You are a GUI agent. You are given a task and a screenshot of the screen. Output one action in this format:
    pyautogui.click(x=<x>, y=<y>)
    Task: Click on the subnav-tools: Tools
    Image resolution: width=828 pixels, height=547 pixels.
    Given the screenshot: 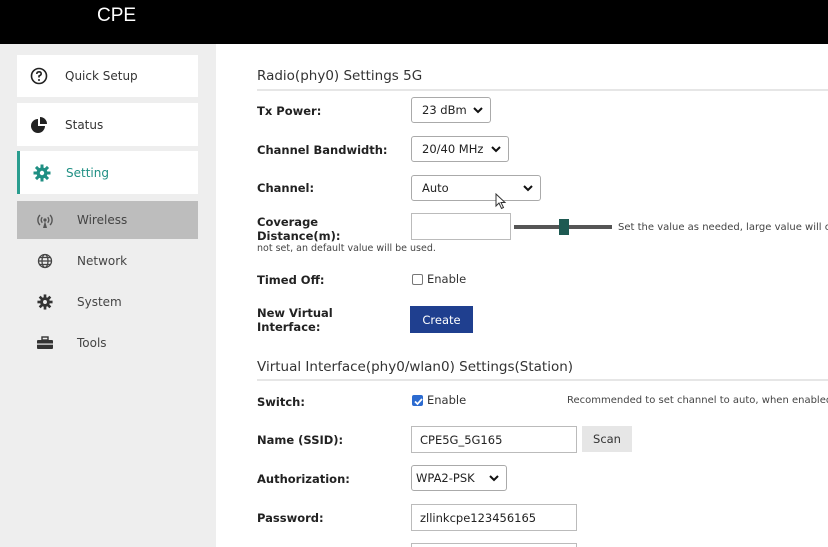 What is the action you would take?
    pyautogui.click(x=107, y=343)
    